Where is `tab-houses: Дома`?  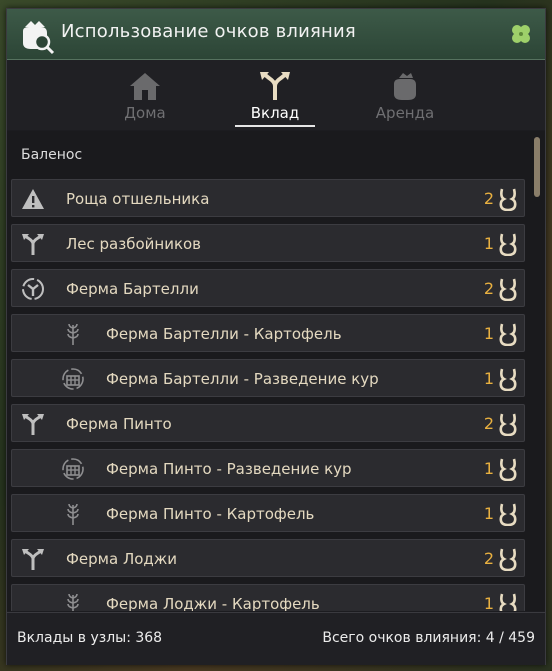 tab-houses: Дома is located at coordinates (145, 98).